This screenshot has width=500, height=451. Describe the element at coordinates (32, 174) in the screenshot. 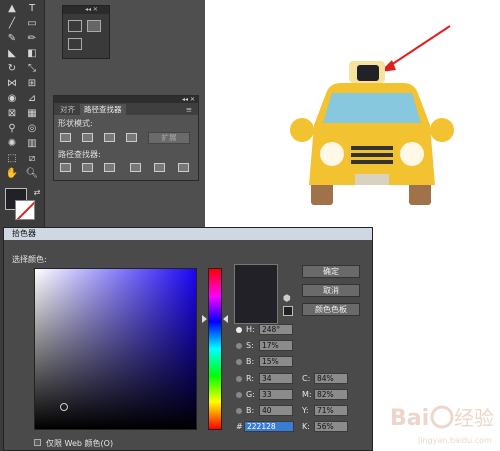

I see `zoom-tool-icon: 🔍︎` at that location.